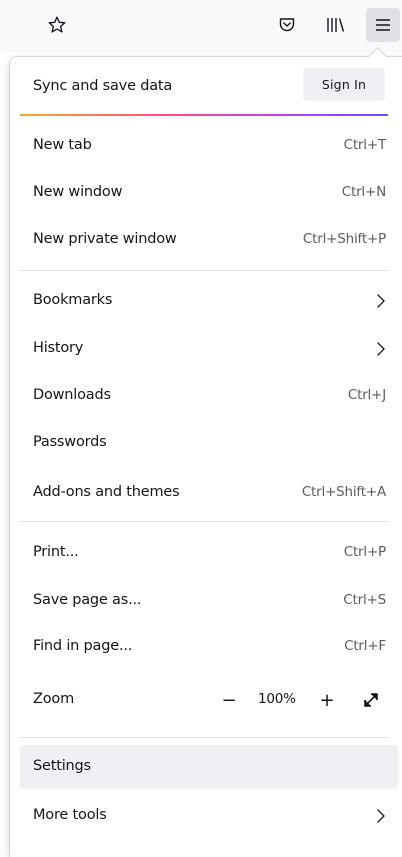 Image resolution: width=402 pixels, height=857 pixels. I want to click on menu-item-new-private-window: New private window Ctrl+Shift+P, so click(209, 240).